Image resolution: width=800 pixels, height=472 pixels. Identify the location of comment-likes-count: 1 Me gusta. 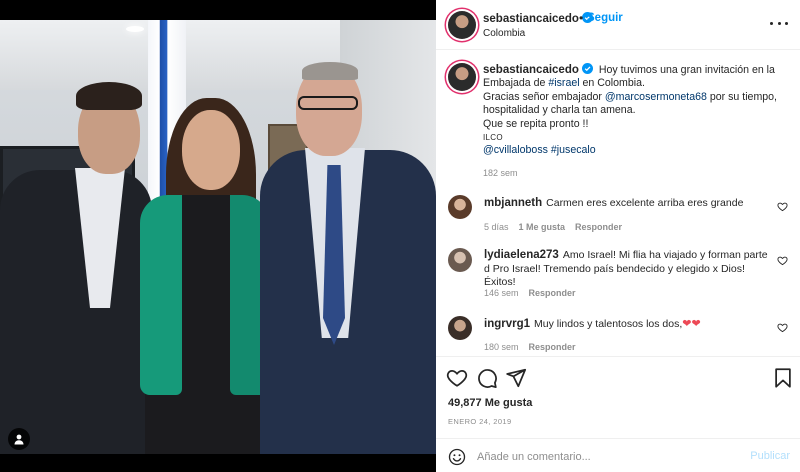
(542, 227).